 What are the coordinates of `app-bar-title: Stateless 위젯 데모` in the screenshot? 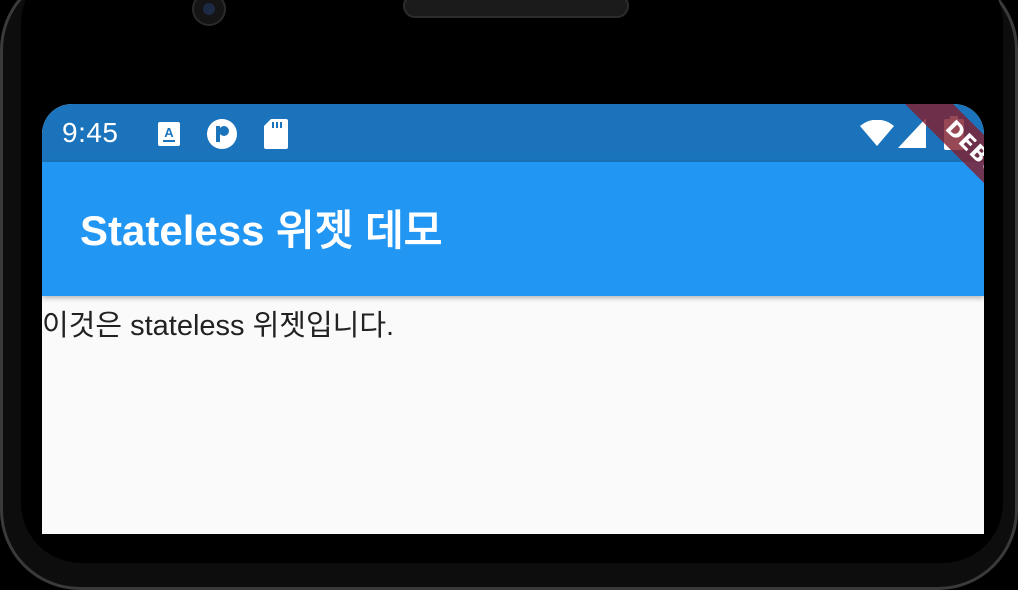 It's located at (261, 230).